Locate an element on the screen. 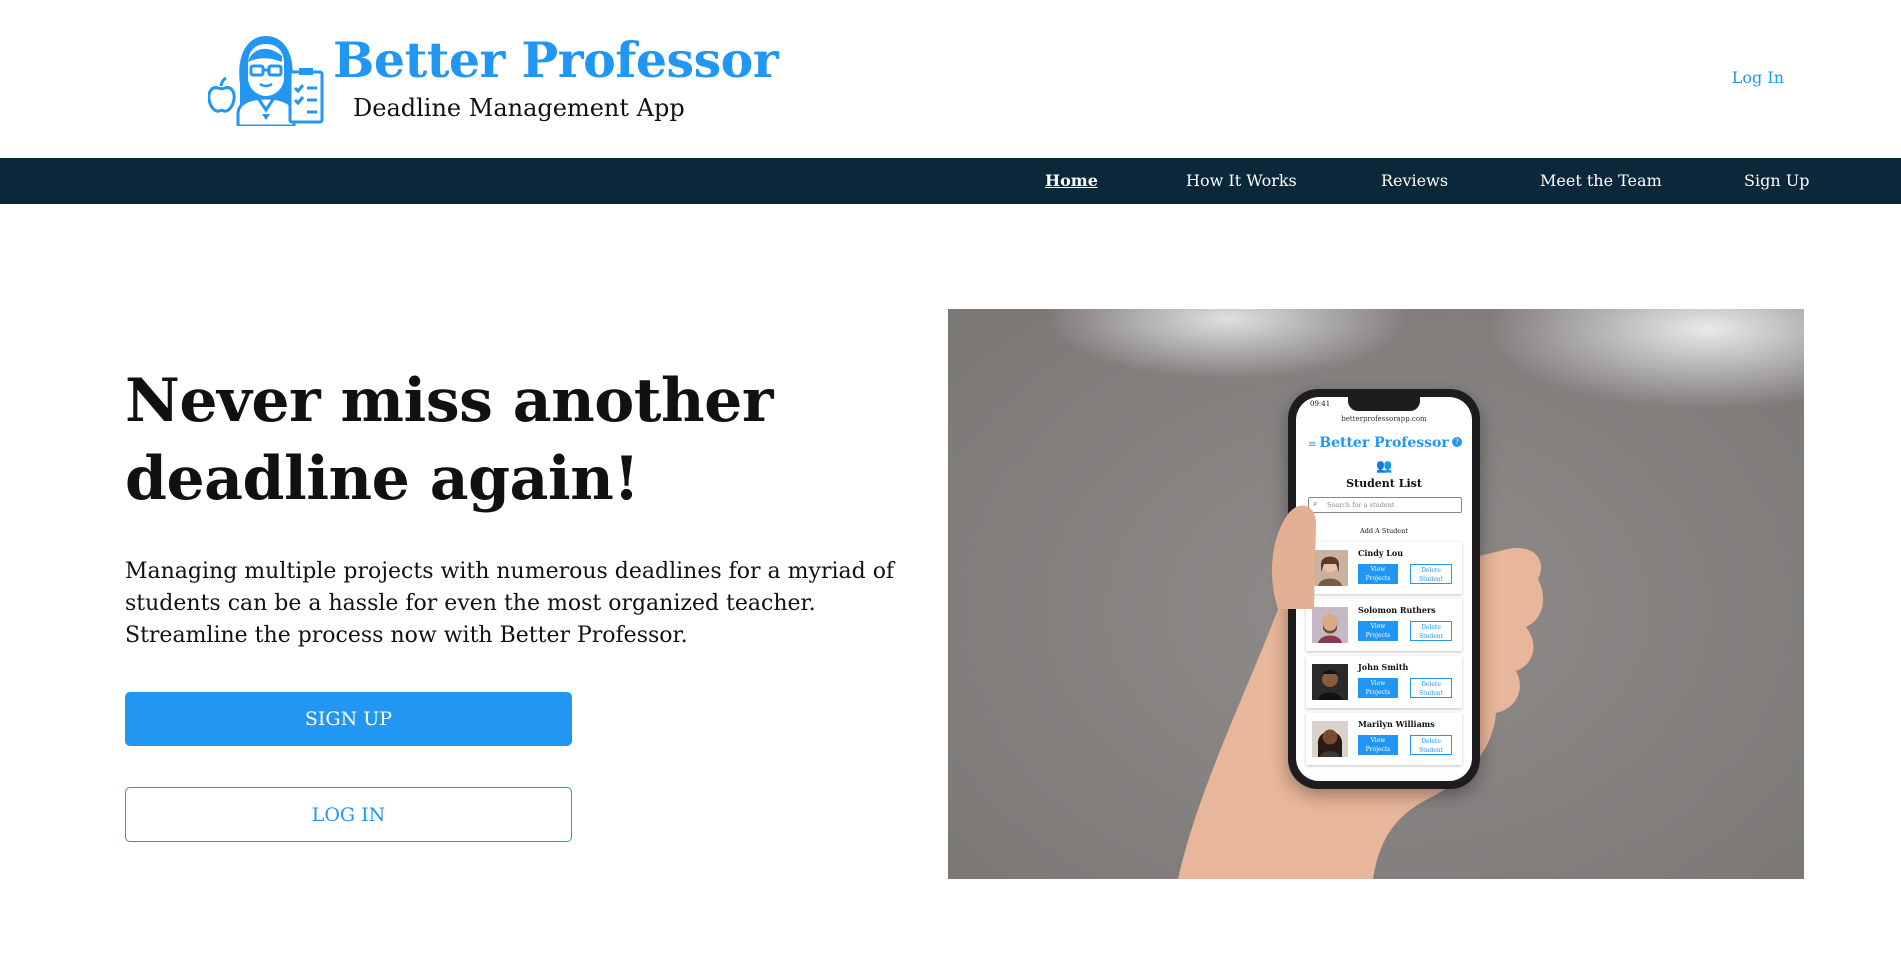 Image resolution: width=1901 pixels, height=963 pixels. logo: Better Professor Deadline Management App is located at coordinates (493, 80).